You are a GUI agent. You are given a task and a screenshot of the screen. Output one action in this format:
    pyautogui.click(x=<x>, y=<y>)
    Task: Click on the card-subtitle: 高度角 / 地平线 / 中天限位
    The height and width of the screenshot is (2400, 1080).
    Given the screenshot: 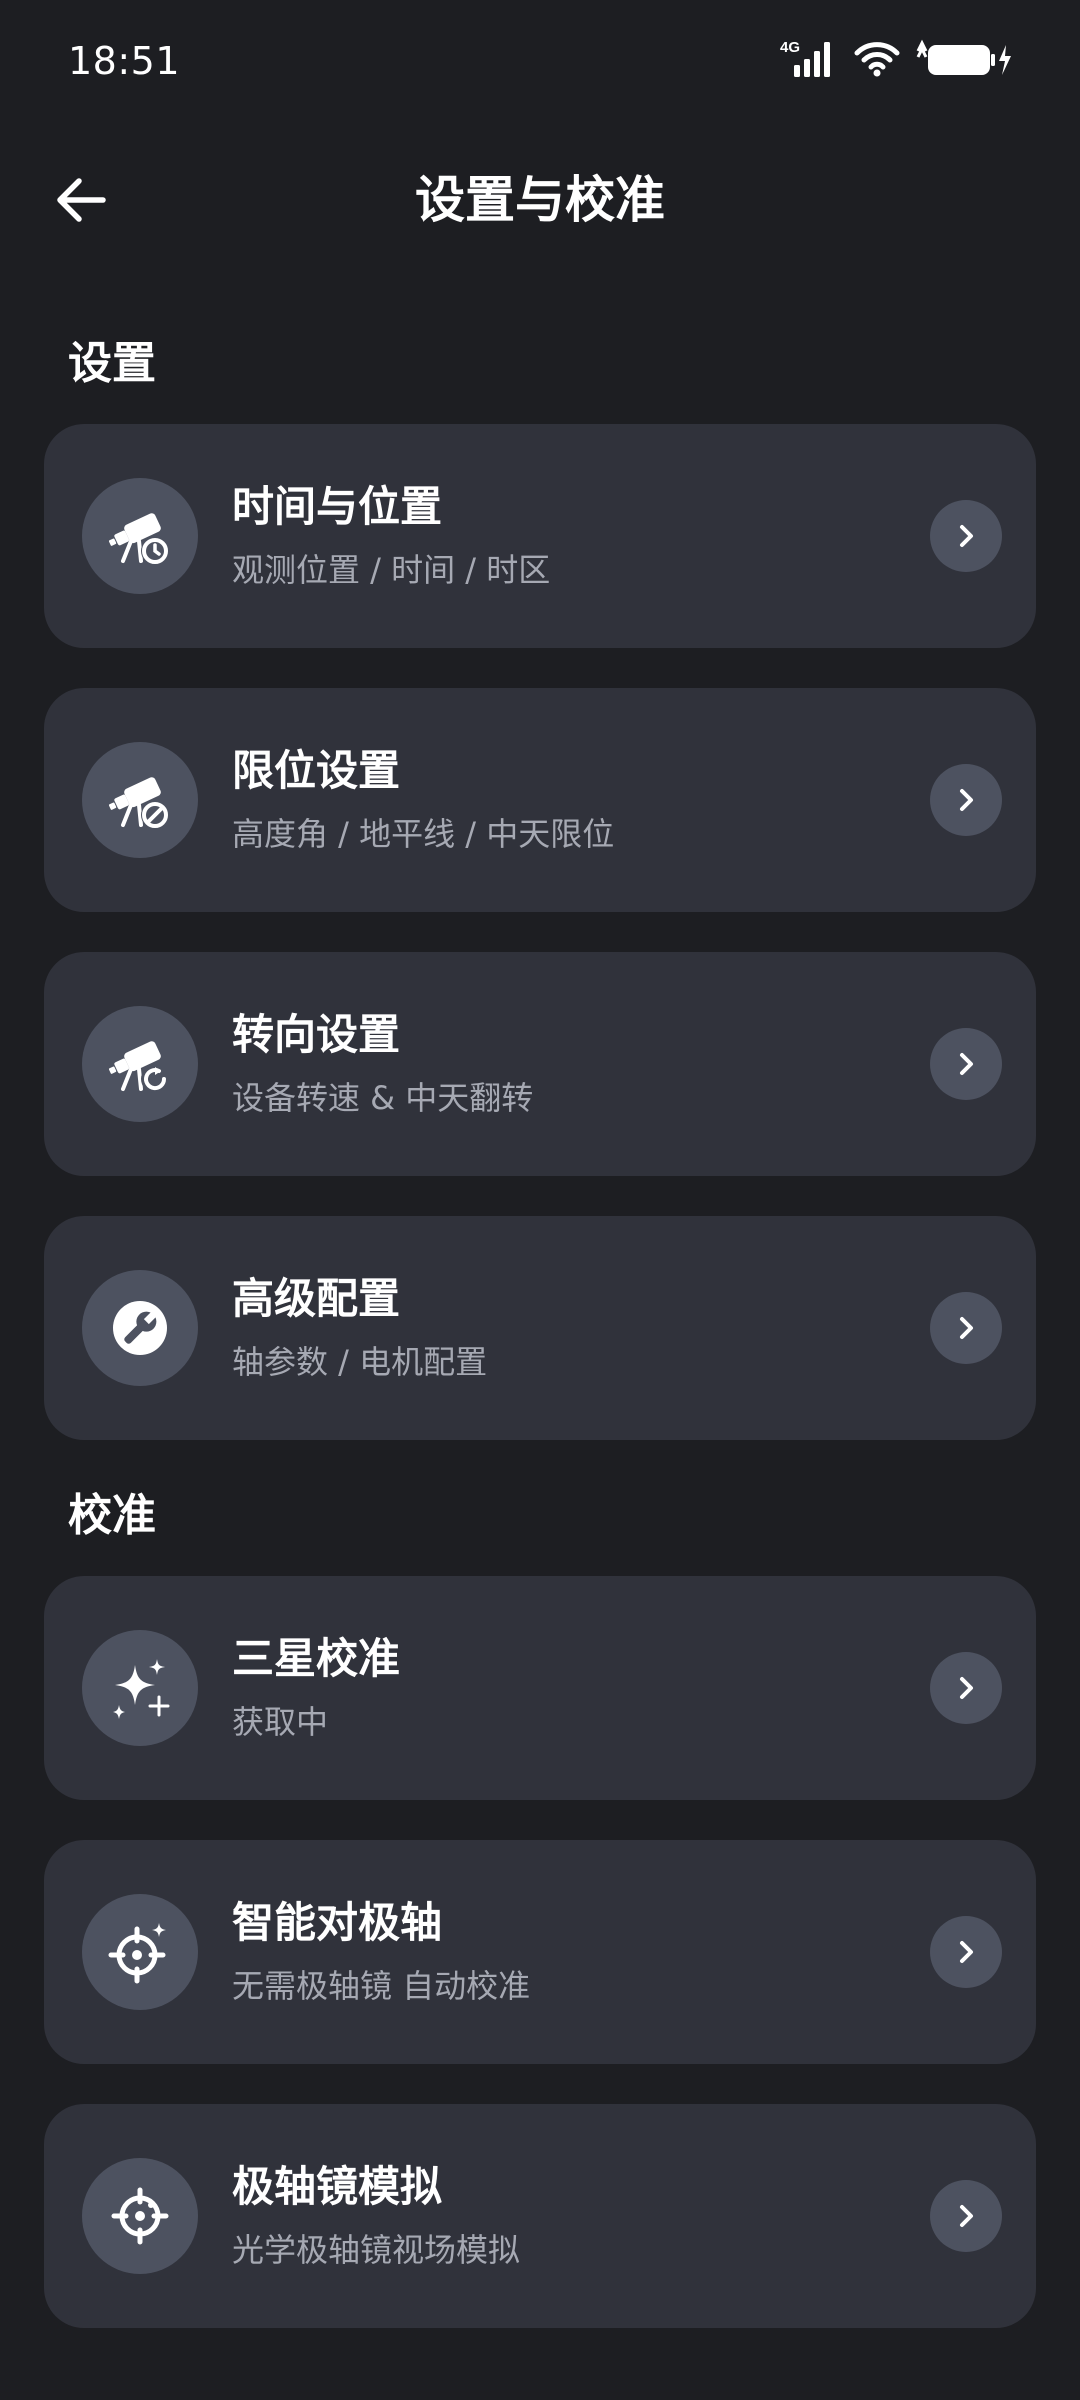 What is the action you would take?
    pyautogui.click(x=423, y=834)
    